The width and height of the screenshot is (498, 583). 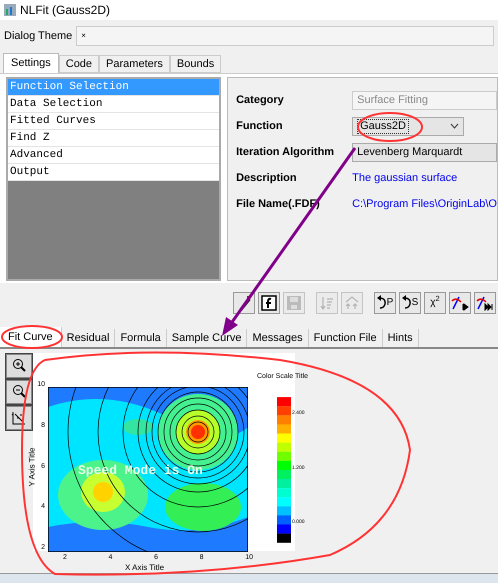 What do you see at coordinates (424, 100) in the screenshot?
I see `category-field: Surface Fitting` at bounding box center [424, 100].